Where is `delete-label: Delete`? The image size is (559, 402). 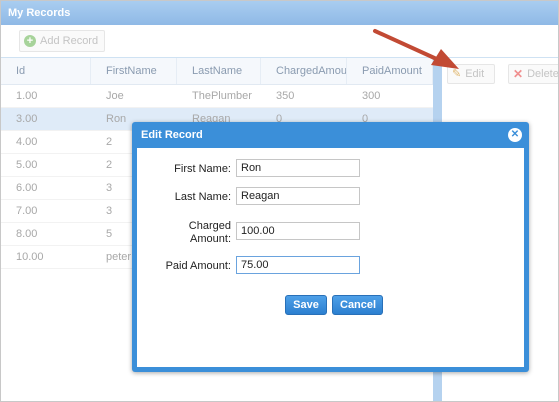 delete-label: Delete is located at coordinates (543, 74).